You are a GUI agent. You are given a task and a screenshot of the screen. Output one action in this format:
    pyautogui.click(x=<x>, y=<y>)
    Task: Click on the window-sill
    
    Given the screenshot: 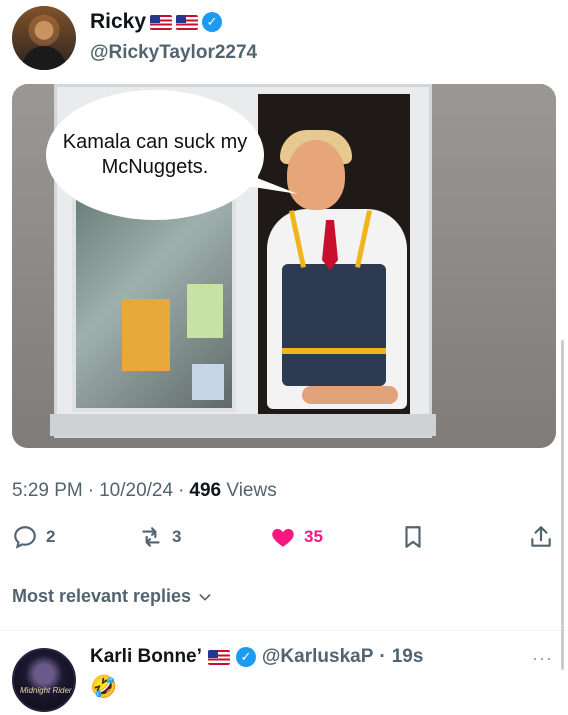 What is the action you would take?
    pyautogui.click(x=243, y=425)
    